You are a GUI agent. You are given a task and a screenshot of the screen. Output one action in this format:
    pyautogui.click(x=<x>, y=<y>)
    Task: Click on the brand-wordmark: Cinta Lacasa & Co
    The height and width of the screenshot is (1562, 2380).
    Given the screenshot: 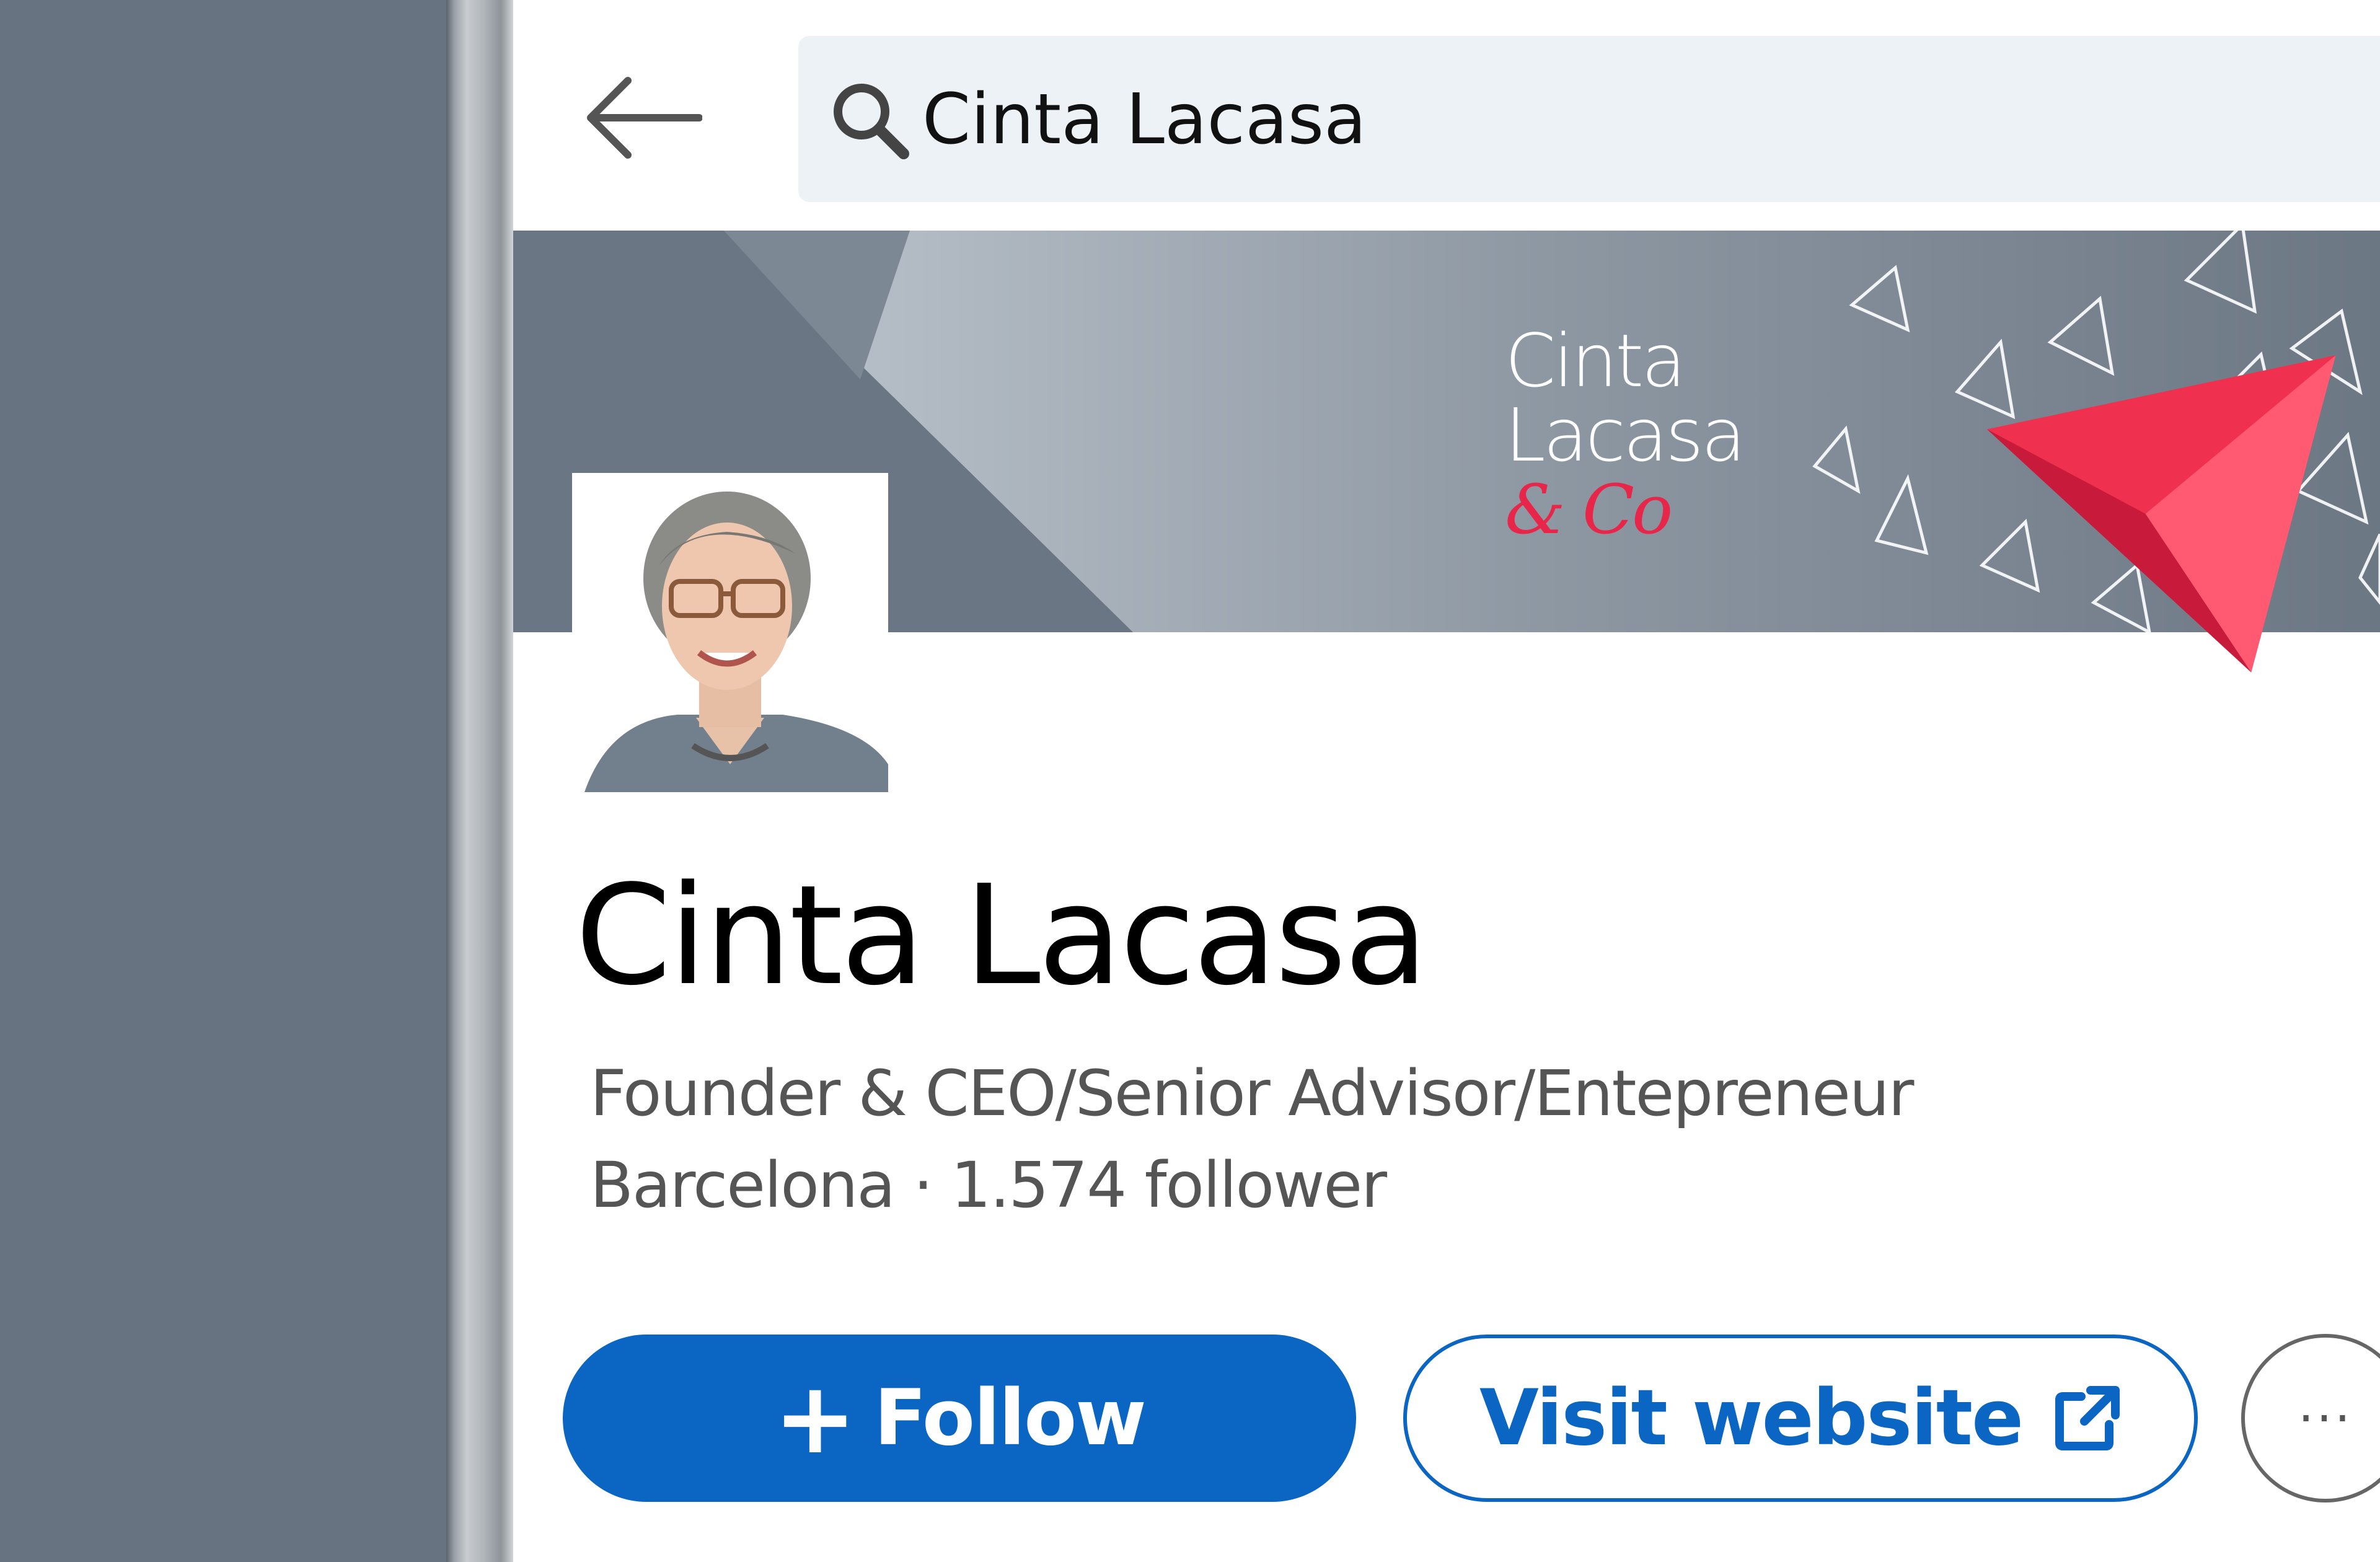 What is the action you would take?
    pyautogui.click(x=1625, y=433)
    